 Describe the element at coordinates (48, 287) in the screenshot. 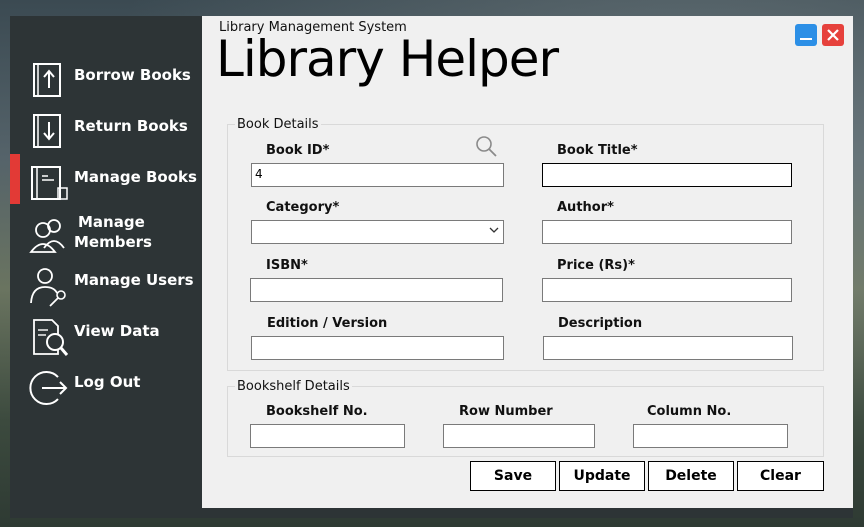

I see `user-key-icon` at that location.